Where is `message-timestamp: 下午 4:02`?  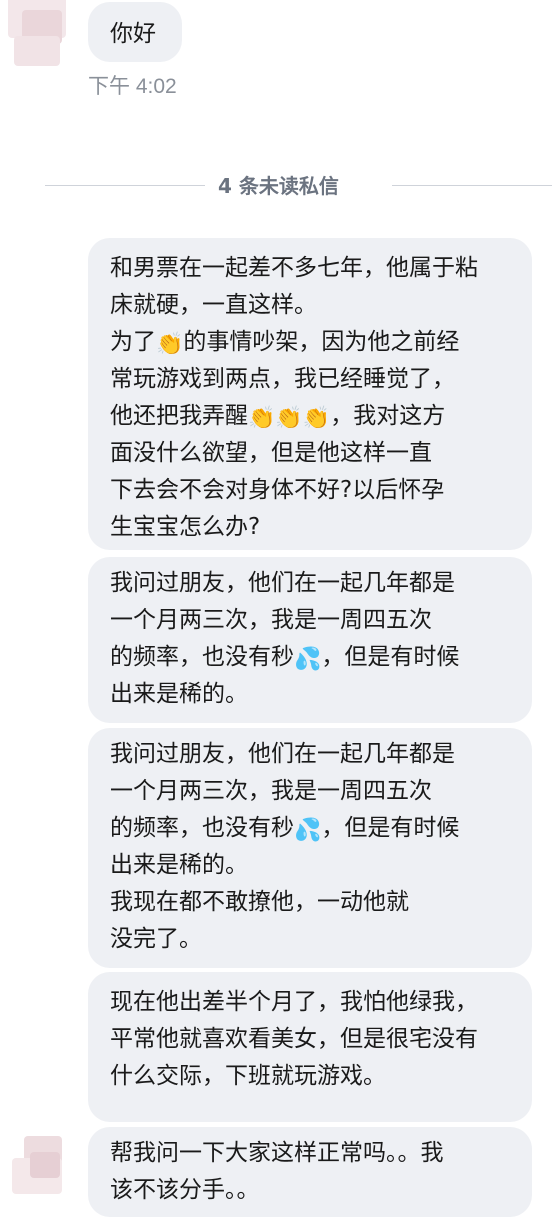 message-timestamp: 下午 4:02 is located at coordinates (132, 86).